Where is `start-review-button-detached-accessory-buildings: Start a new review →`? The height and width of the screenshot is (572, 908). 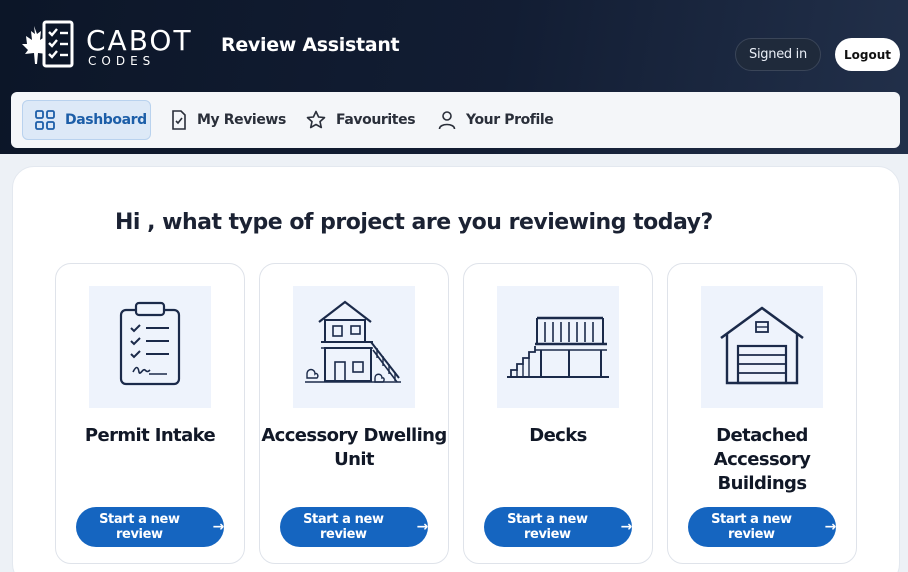
start-review-button-detached-accessory-buildings: Start a new review → is located at coordinates (762, 527).